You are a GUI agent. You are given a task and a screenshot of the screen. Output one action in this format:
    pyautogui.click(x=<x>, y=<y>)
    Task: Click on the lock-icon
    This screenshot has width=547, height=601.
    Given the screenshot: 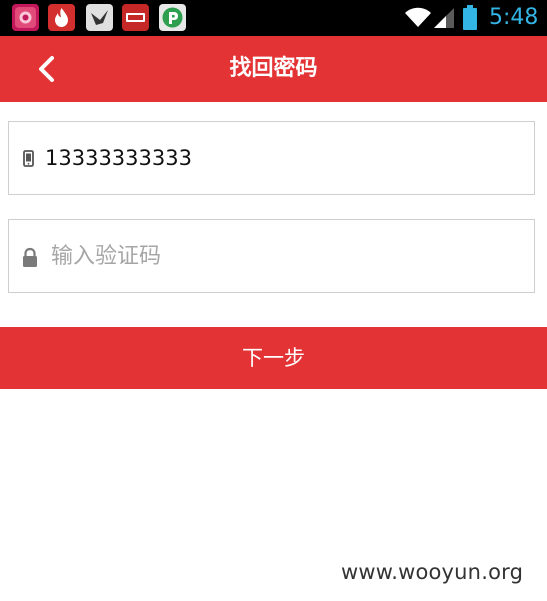 What is the action you would take?
    pyautogui.click(x=29, y=257)
    